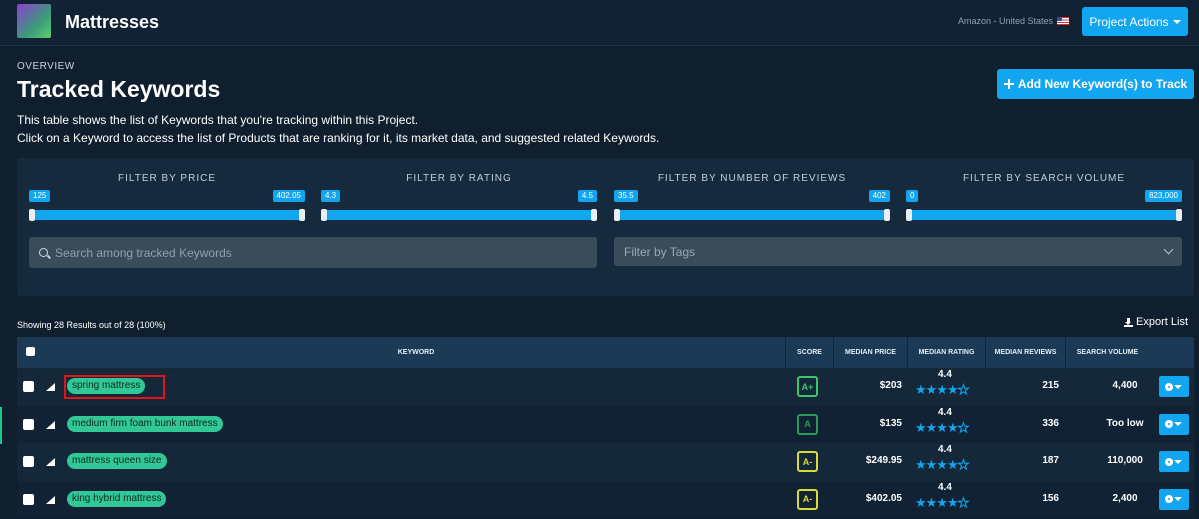 The image size is (1199, 519). I want to click on volume-filter: FILTER BY SEARCH VOLUME 0 823,000, so click(1044, 189).